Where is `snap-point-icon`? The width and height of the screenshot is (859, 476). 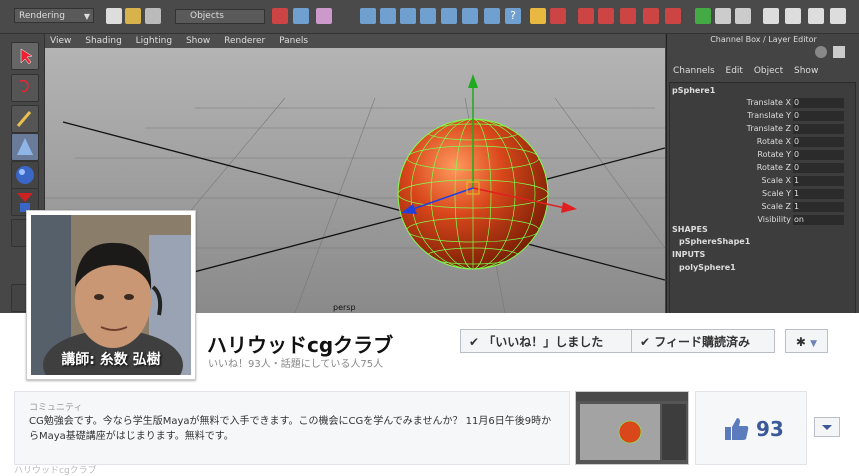 snap-point-icon is located at coordinates (408, 16).